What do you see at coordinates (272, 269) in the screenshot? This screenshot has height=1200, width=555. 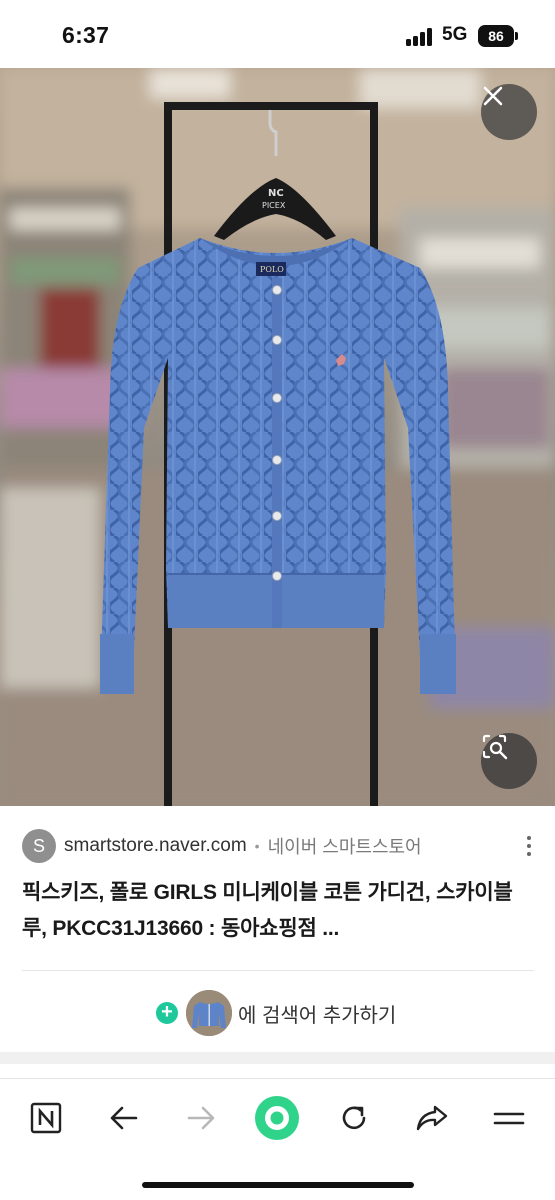 I see `svg-text: POLO` at bounding box center [272, 269].